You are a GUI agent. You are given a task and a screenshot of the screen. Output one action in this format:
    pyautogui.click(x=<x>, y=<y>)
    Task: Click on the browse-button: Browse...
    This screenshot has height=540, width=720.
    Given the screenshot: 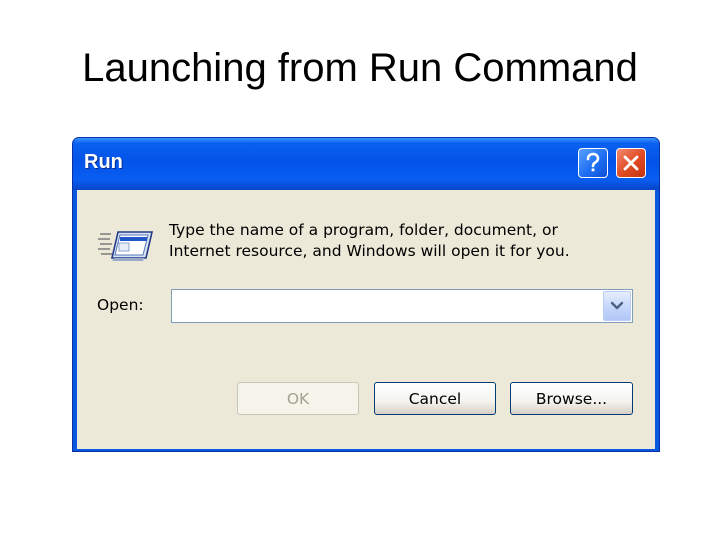 What is the action you would take?
    pyautogui.click(x=571, y=398)
    